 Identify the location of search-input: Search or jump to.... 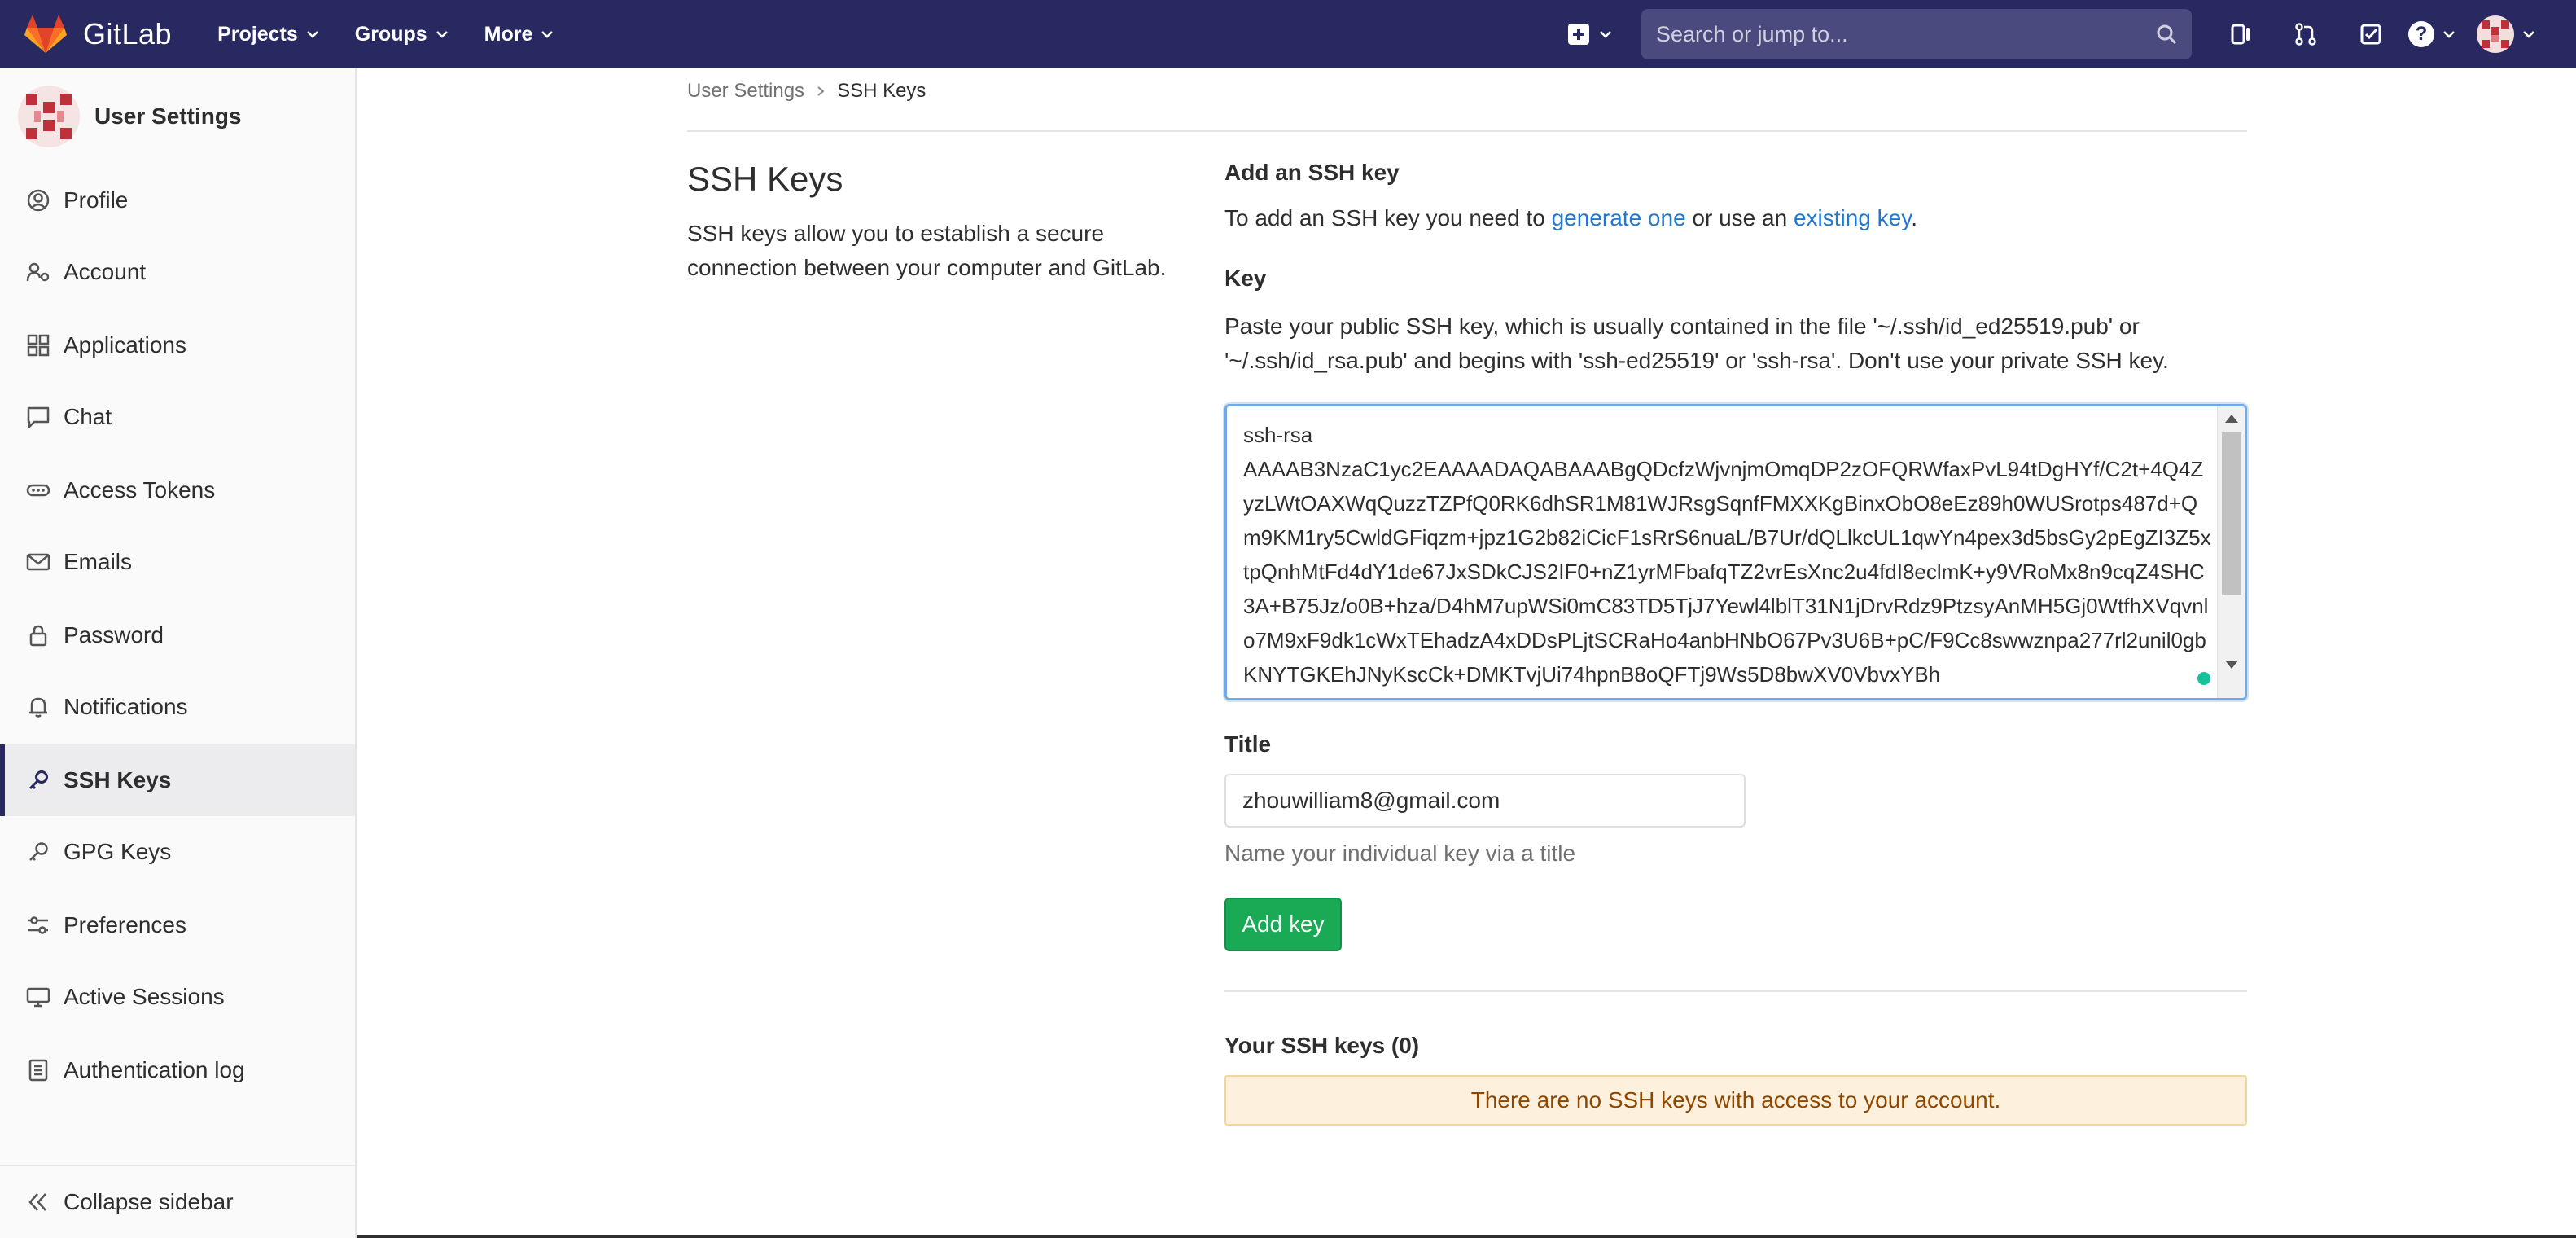
(1916, 34).